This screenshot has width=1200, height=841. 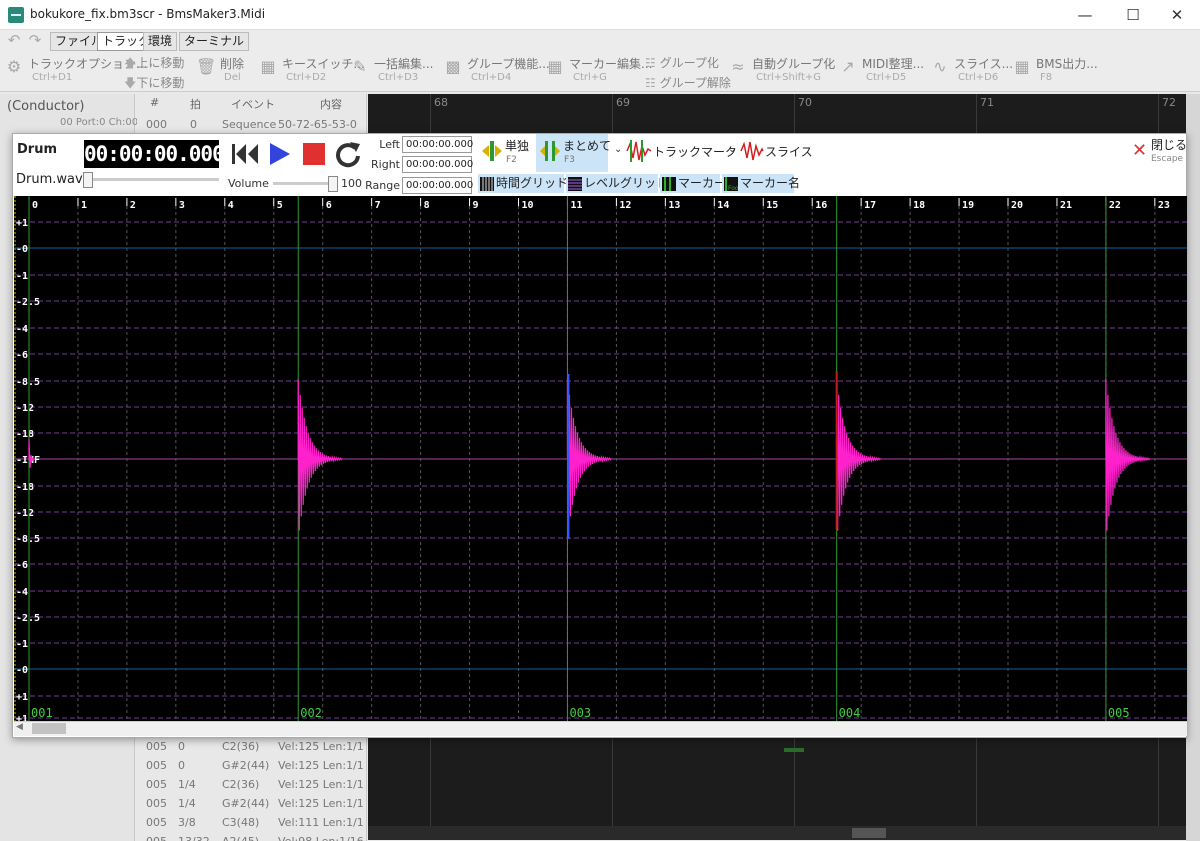 What do you see at coordinates (156, 746) in the screenshot?
I see `event-cell-num: 005` at bounding box center [156, 746].